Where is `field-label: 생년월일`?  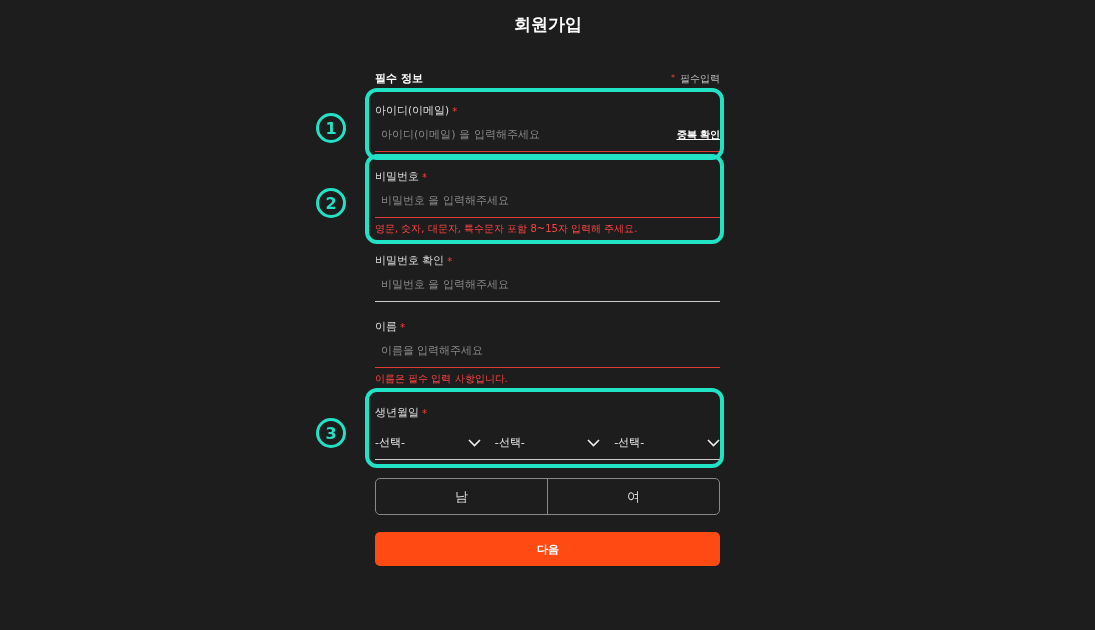 field-label: 생년월일 is located at coordinates (397, 413).